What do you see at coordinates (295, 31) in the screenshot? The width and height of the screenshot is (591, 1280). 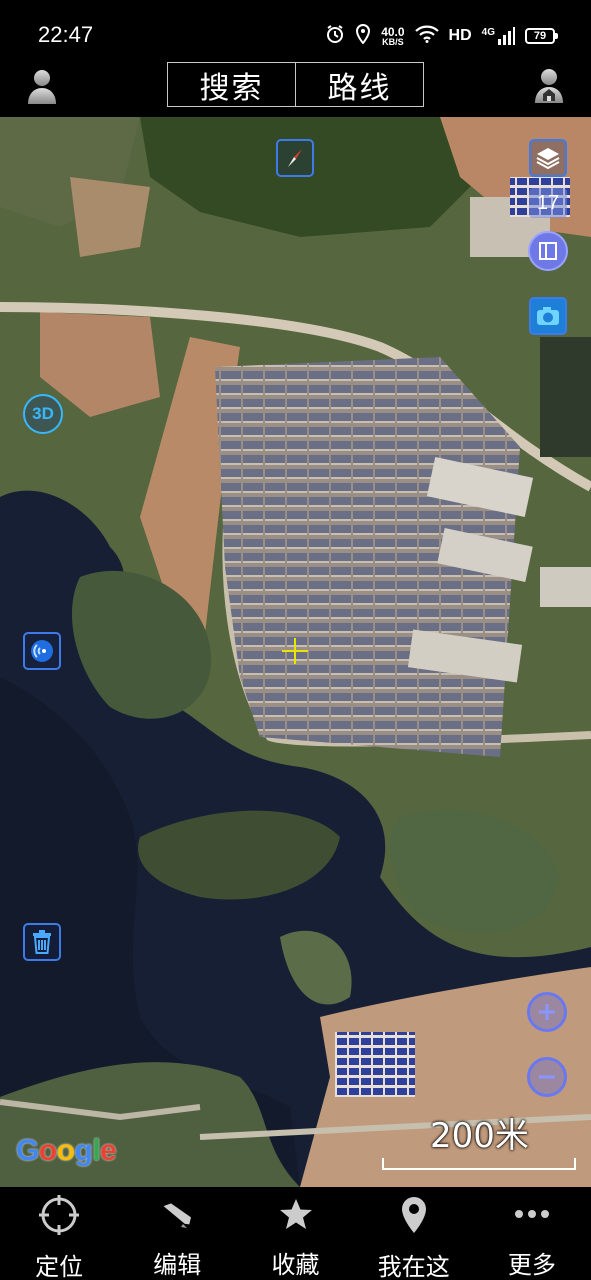 I see `status-bar: 22:47 40.0 KB/S HD 4G 79` at bounding box center [295, 31].